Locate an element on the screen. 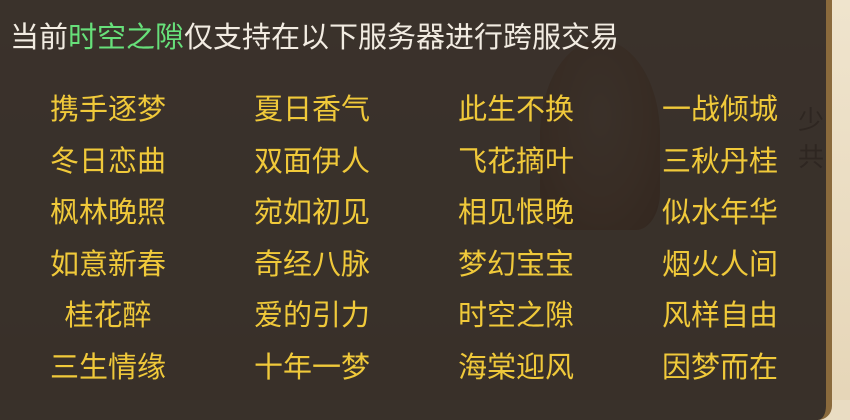  server-item: 此生不换 is located at coordinates (515, 109).